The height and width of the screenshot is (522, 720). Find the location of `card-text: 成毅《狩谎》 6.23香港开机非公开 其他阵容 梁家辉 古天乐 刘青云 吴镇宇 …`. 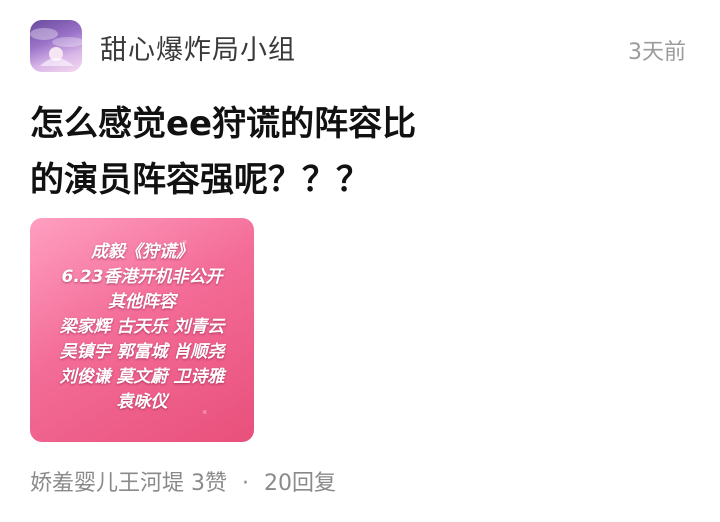

card-text: 成毅《狩谎》 6.23香港开机非公开 其他阵容 梁家辉 古天乐 刘青云 吴镇宇 … is located at coordinates (142, 327).